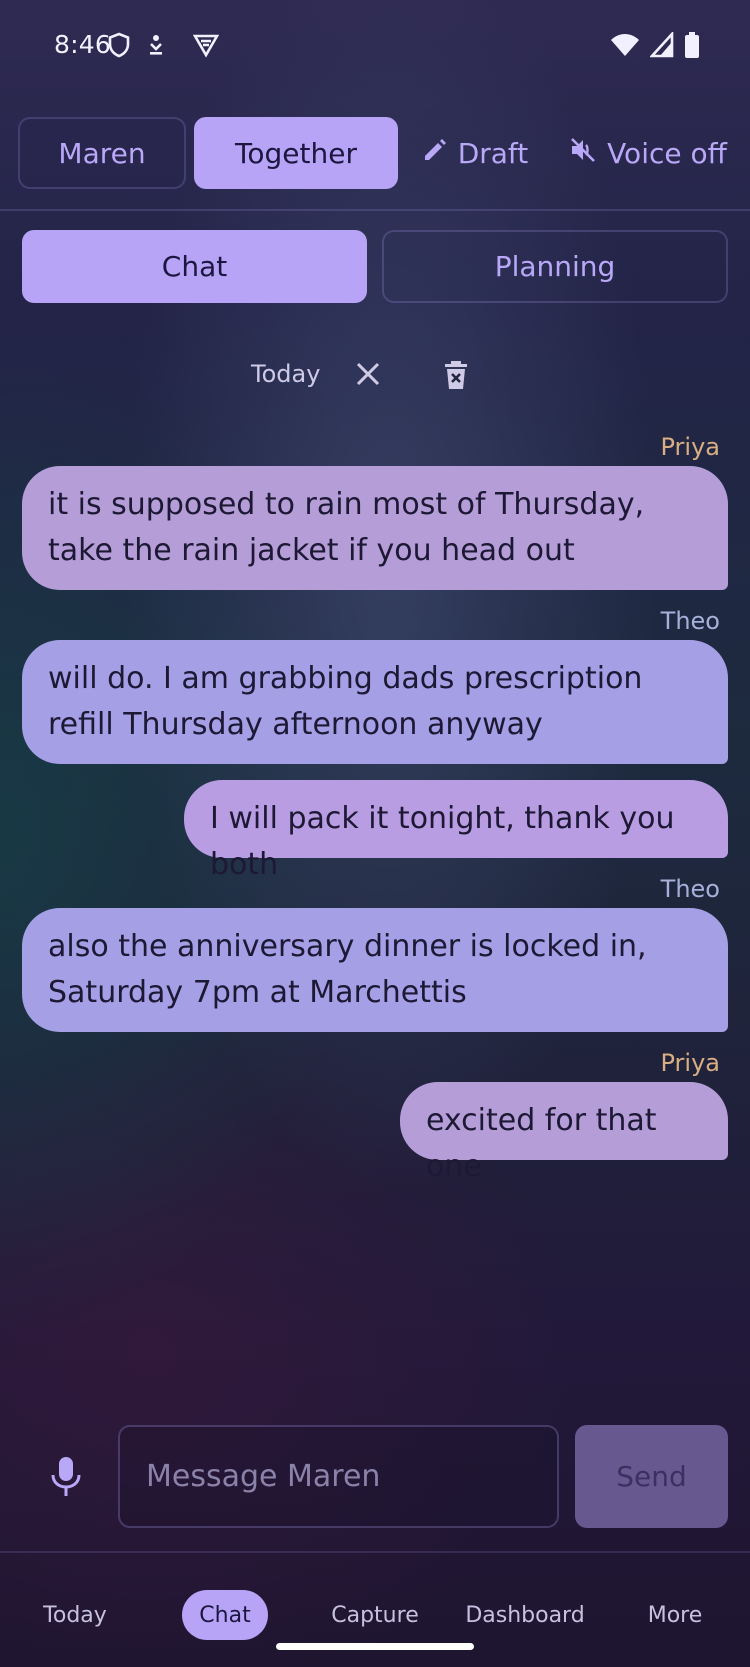 The image size is (750, 1667). What do you see at coordinates (442, 841) in the screenshot?
I see `message-text: I will pack it tonight, thank you both` at bounding box center [442, 841].